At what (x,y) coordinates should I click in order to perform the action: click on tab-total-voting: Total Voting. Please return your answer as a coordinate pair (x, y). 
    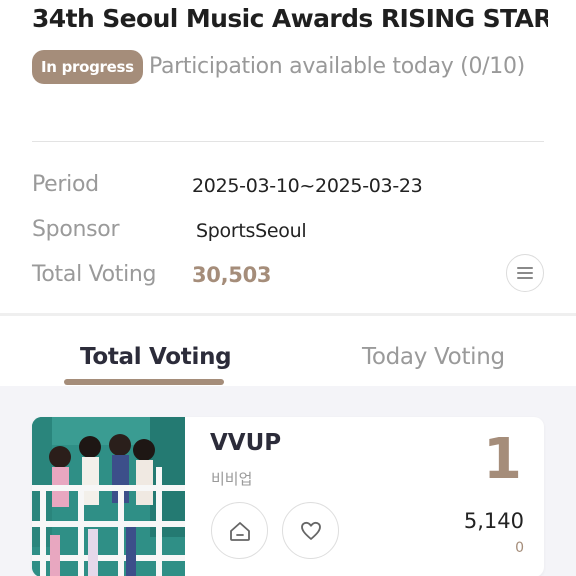
    Looking at the image, I should click on (156, 357).